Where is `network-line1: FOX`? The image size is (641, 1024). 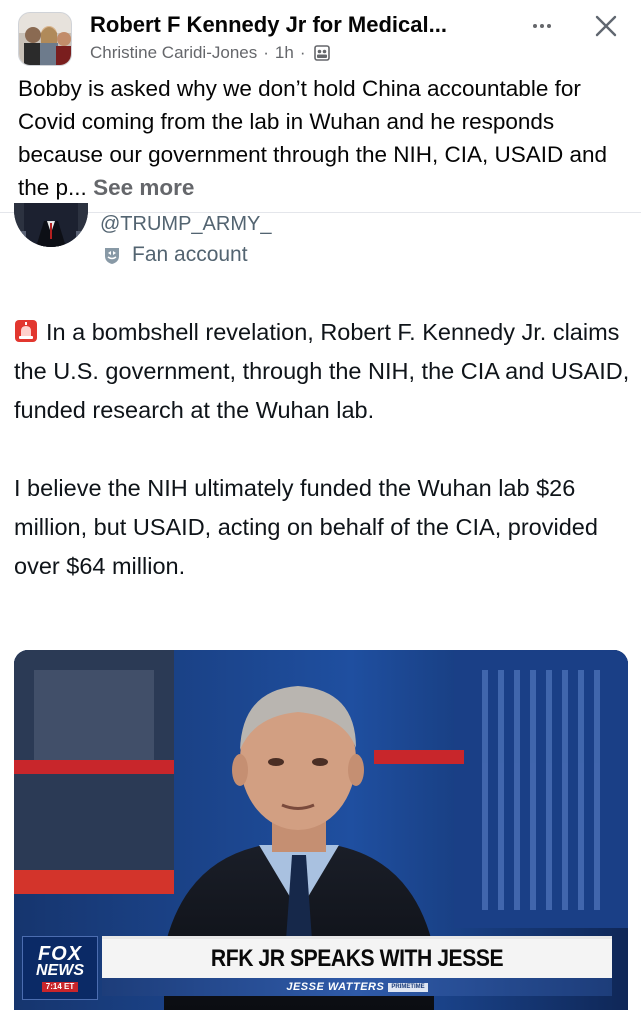
network-line1: FOX is located at coordinates (60, 953).